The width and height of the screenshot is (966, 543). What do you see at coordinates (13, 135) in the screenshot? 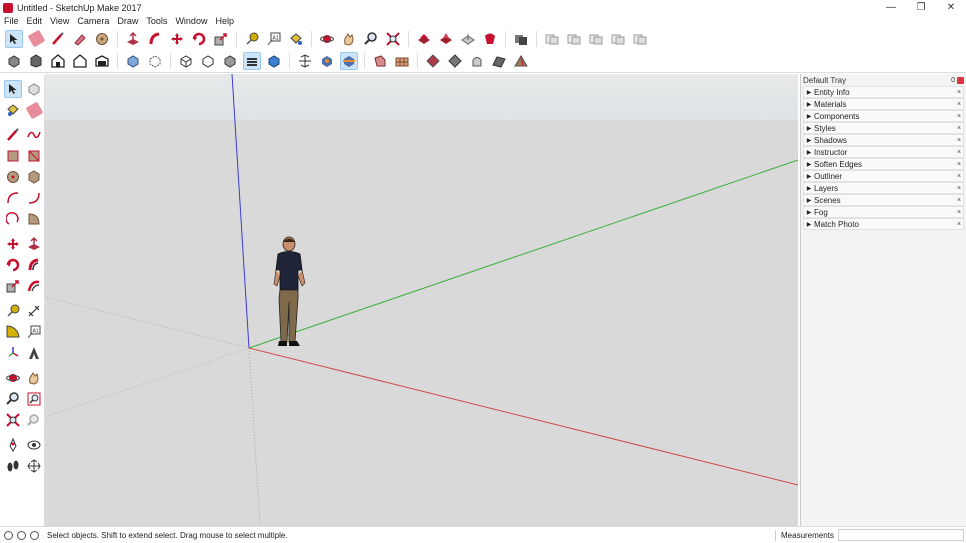
I see `line-tool-icon` at bounding box center [13, 135].